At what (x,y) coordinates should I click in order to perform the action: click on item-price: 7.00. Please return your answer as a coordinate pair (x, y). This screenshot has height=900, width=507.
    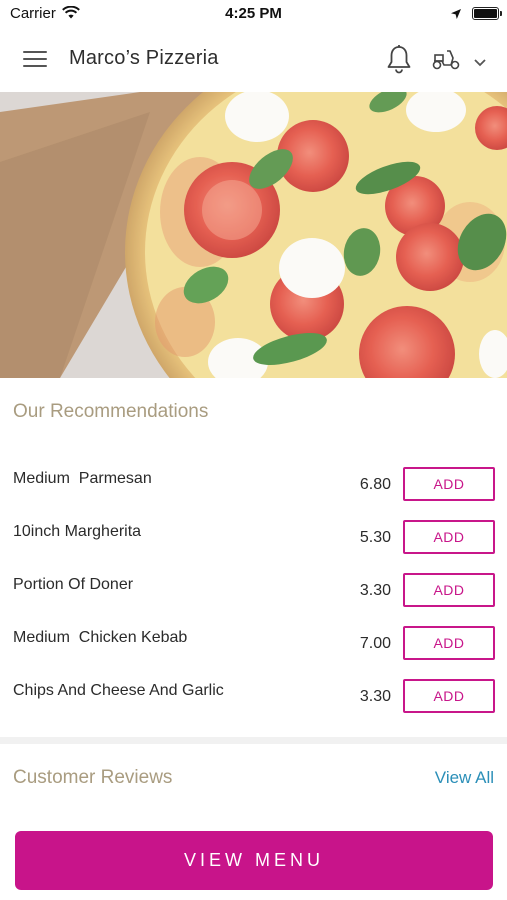
    Looking at the image, I should click on (375, 643).